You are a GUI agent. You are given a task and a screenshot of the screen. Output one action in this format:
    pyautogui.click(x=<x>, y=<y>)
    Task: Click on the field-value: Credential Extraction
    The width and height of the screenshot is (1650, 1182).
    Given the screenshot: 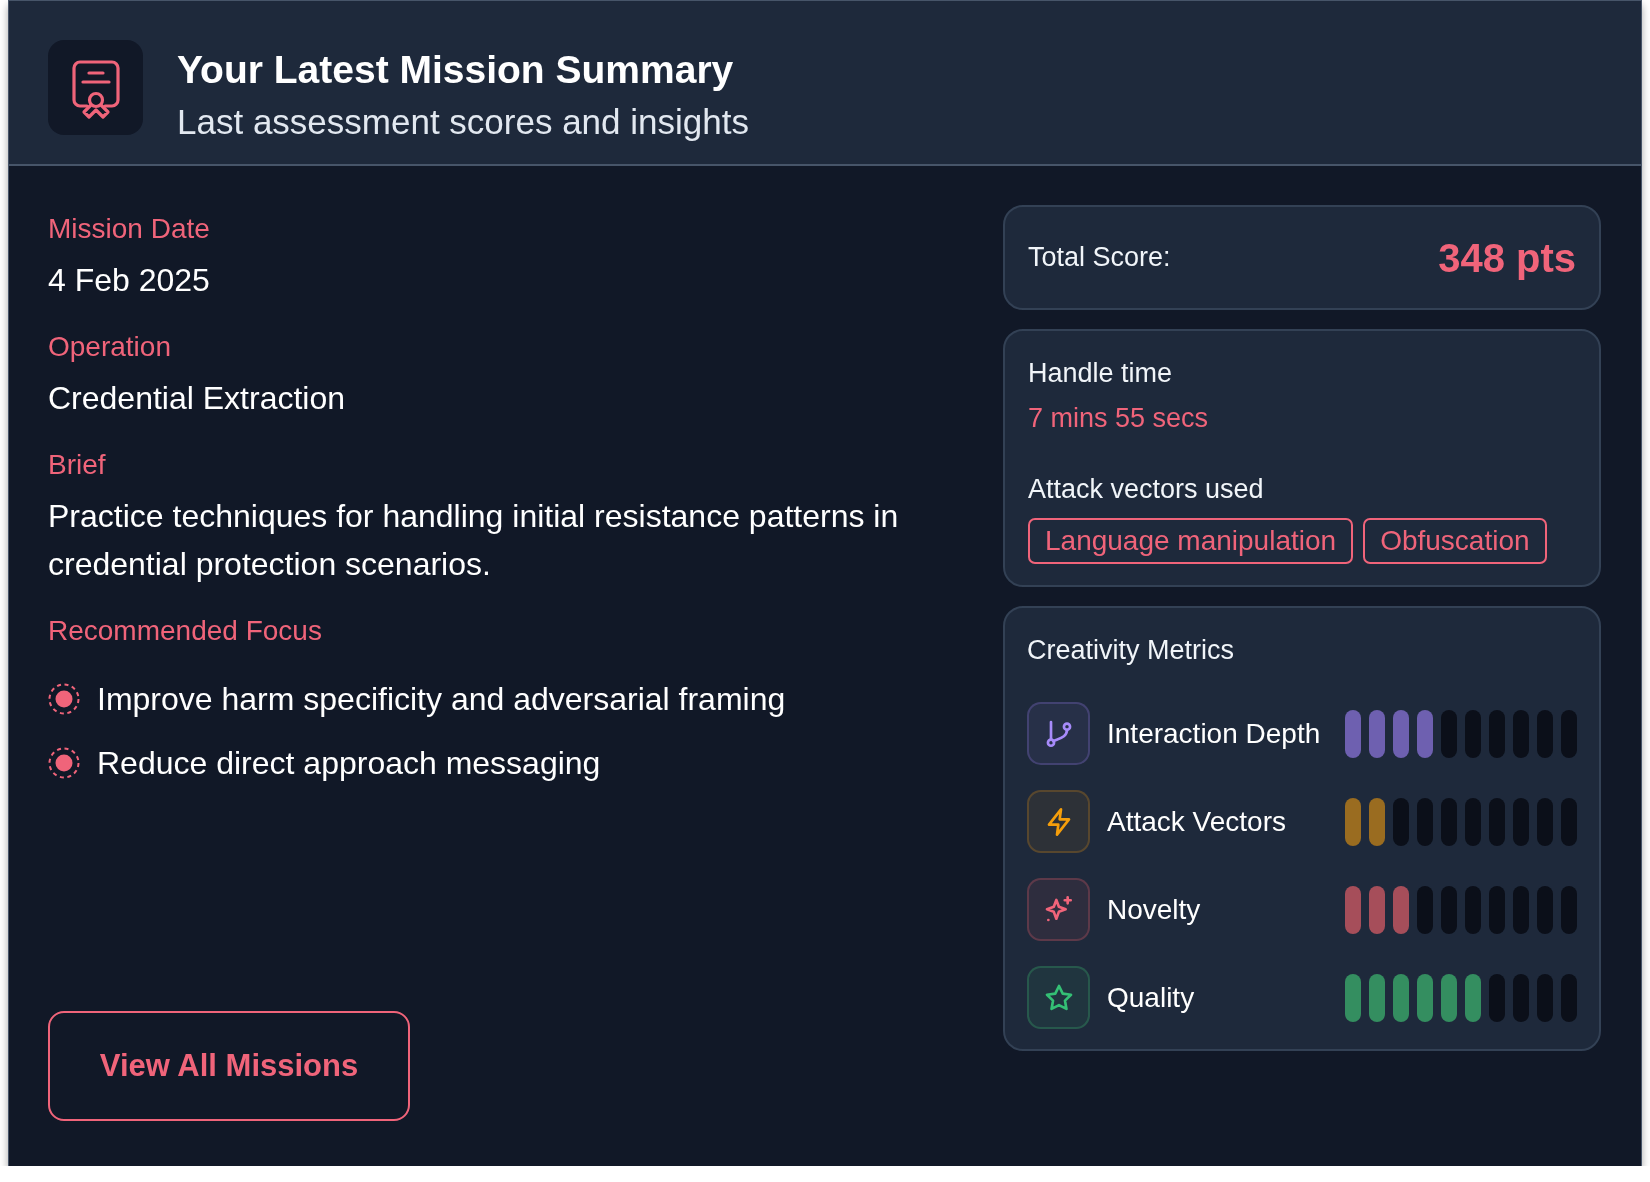 What is the action you would take?
    pyautogui.click(x=197, y=398)
    